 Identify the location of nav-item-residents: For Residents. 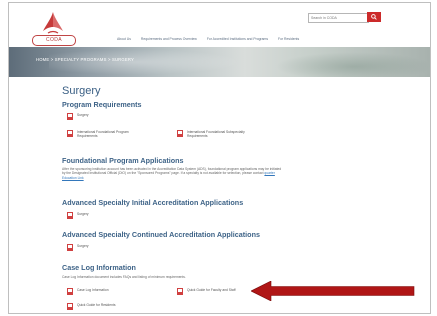
(288, 39).